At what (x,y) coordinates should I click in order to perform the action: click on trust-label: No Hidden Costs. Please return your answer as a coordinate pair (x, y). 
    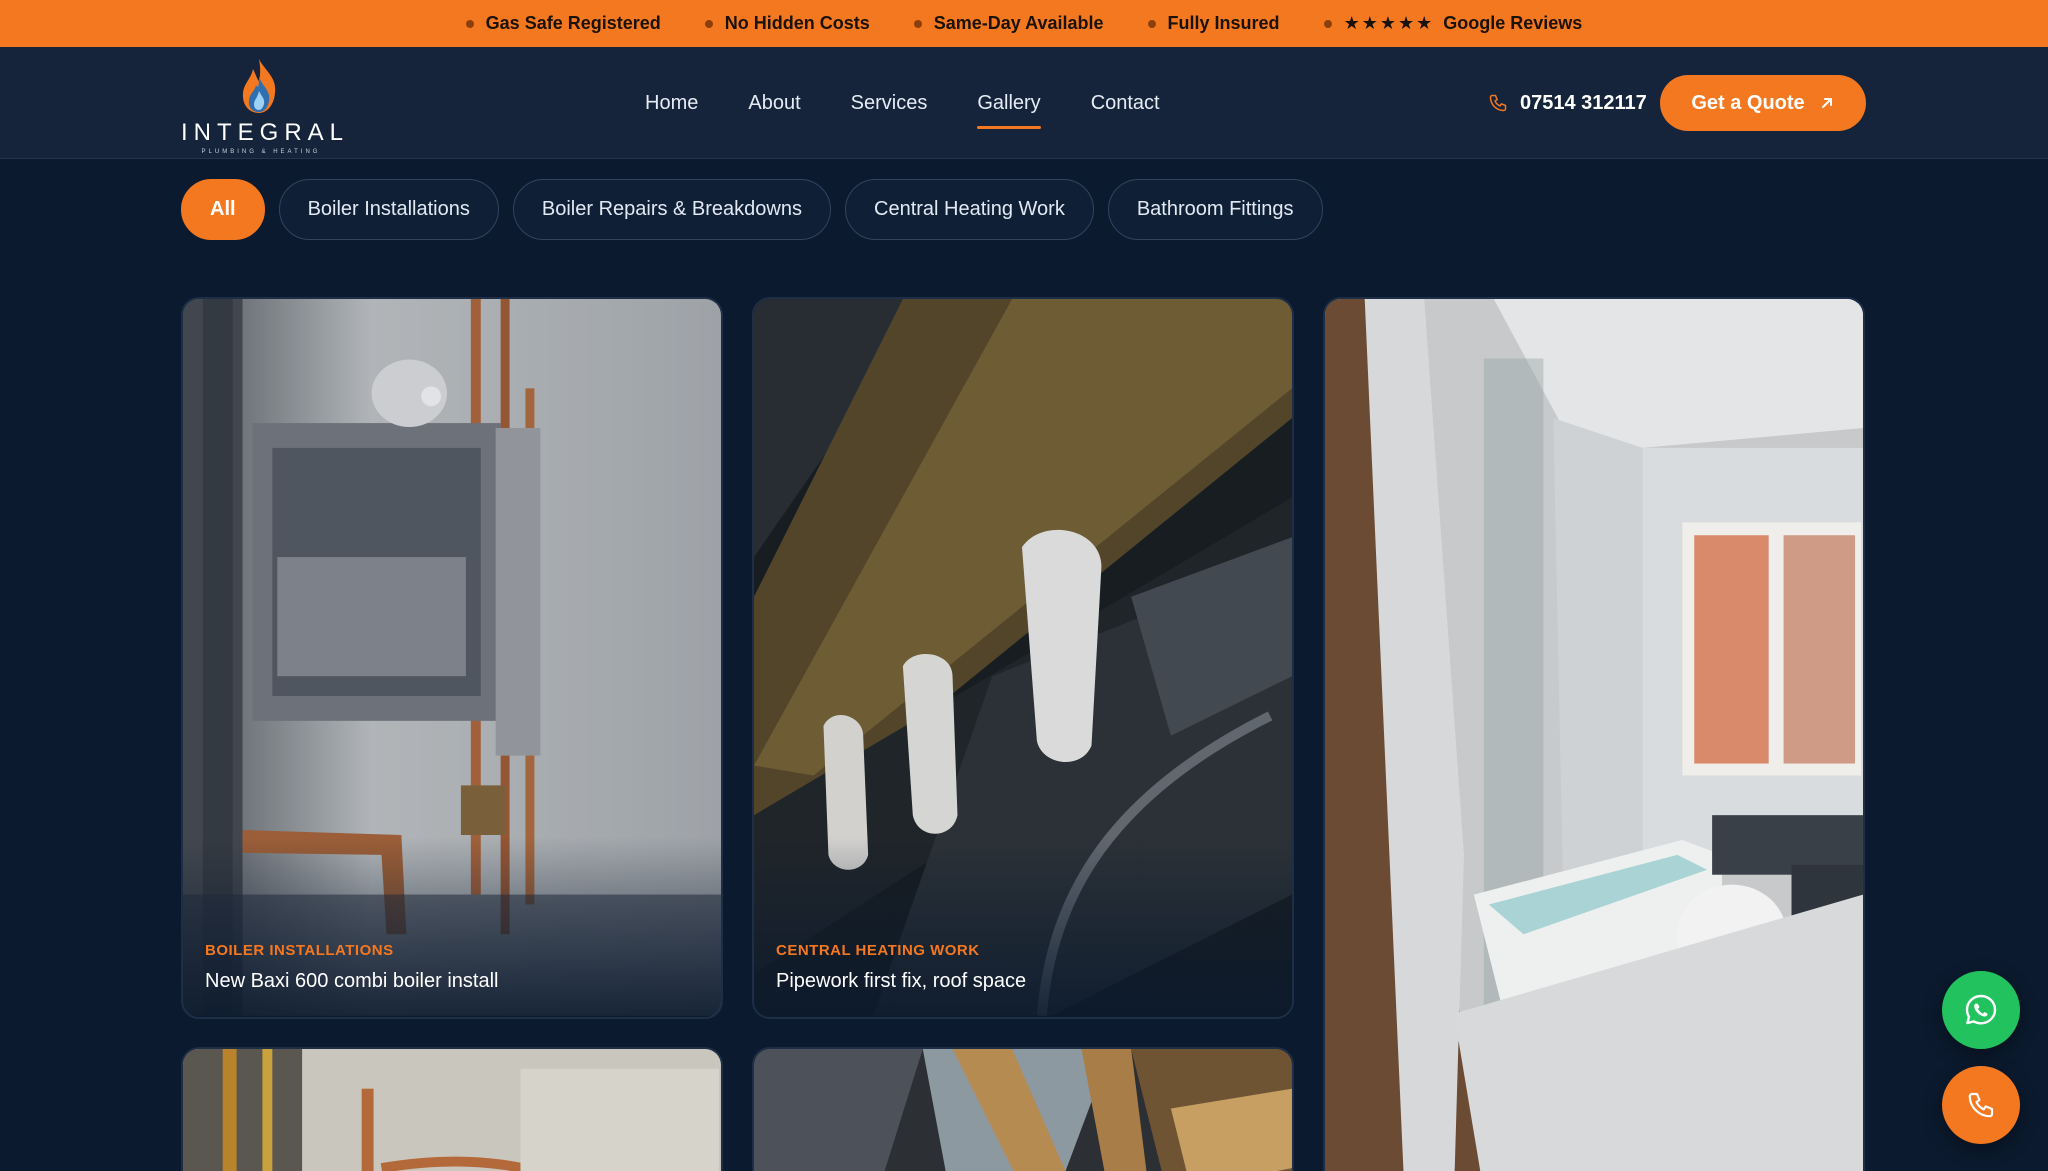
    Looking at the image, I should click on (797, 23).